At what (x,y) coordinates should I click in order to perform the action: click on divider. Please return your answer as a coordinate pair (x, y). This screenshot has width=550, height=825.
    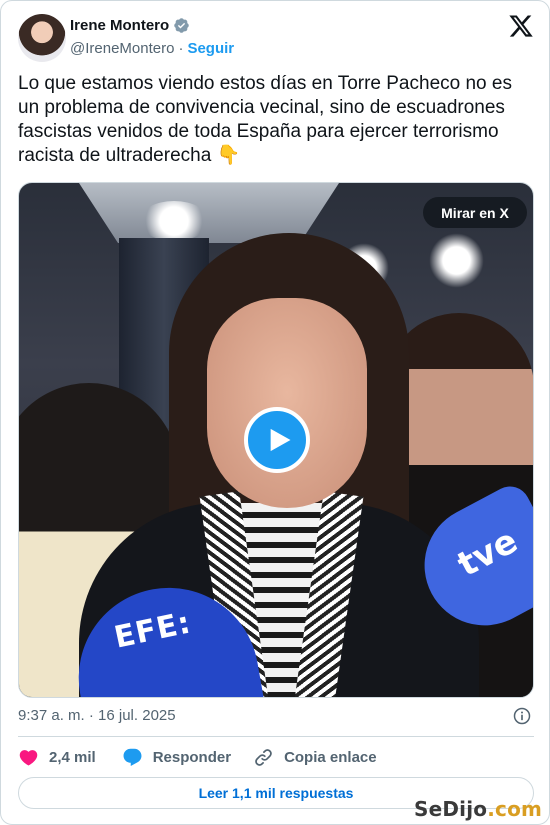
    Looking at the image, I should click on (276, 736).